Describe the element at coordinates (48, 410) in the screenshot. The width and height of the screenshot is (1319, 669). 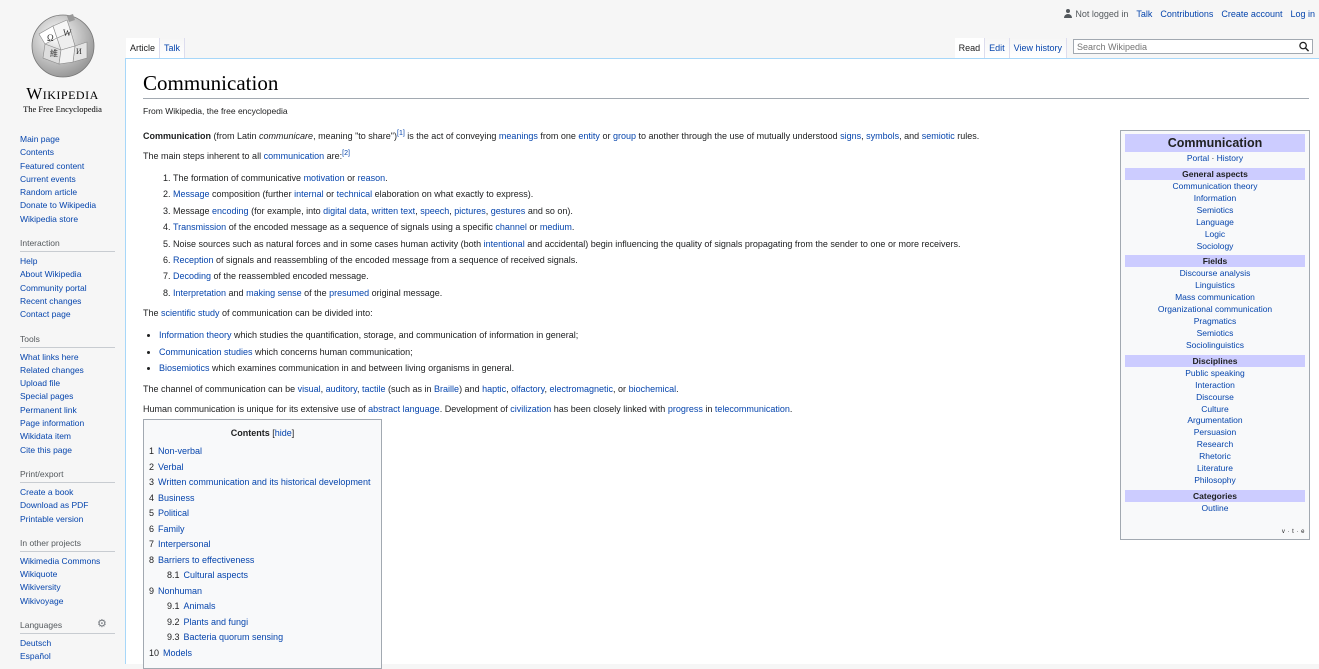
I see `sidebar-item-permanent-link: Permanent link` at that location.